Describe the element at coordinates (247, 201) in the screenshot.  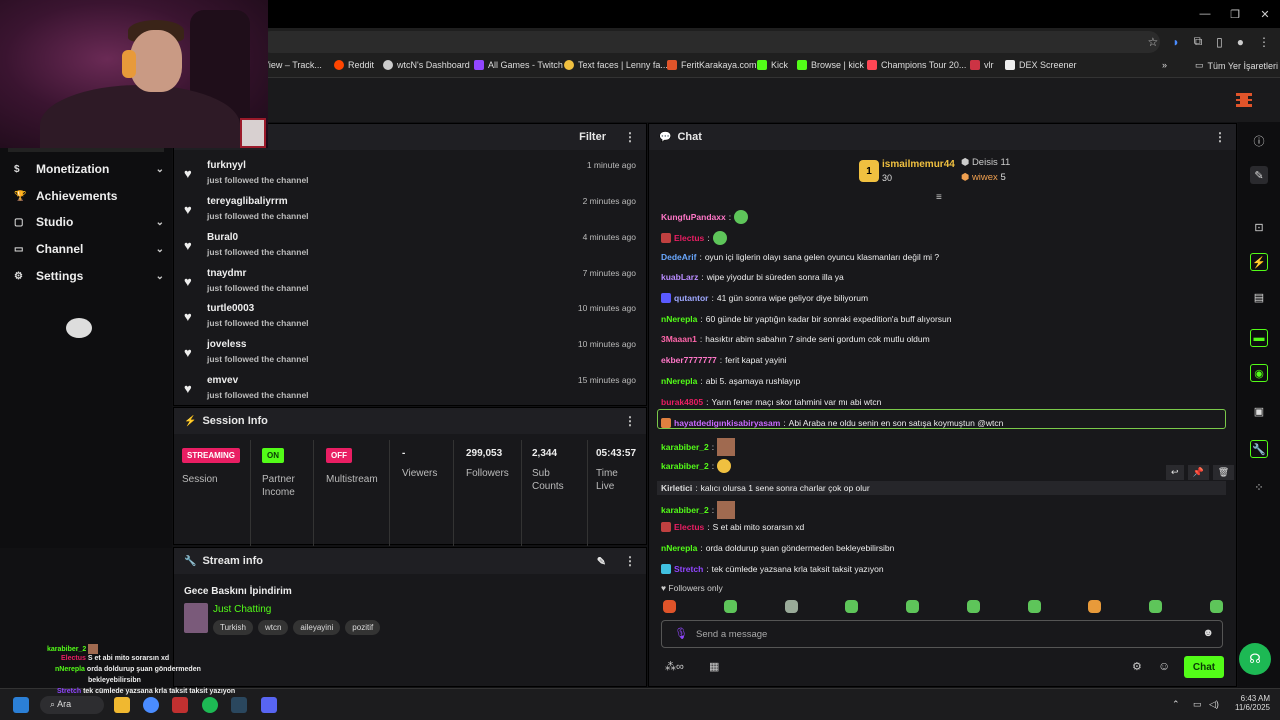
I see `follower-name: tereyaglibaliyrrm` at that location.